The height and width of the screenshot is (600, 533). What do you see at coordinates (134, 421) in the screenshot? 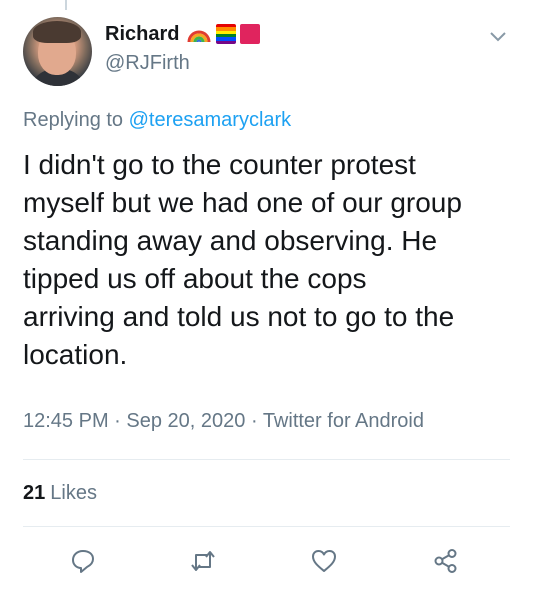
I see `timestamp: 12:45 PM · Sep 20, 2020` at bounding box center [134, 421].